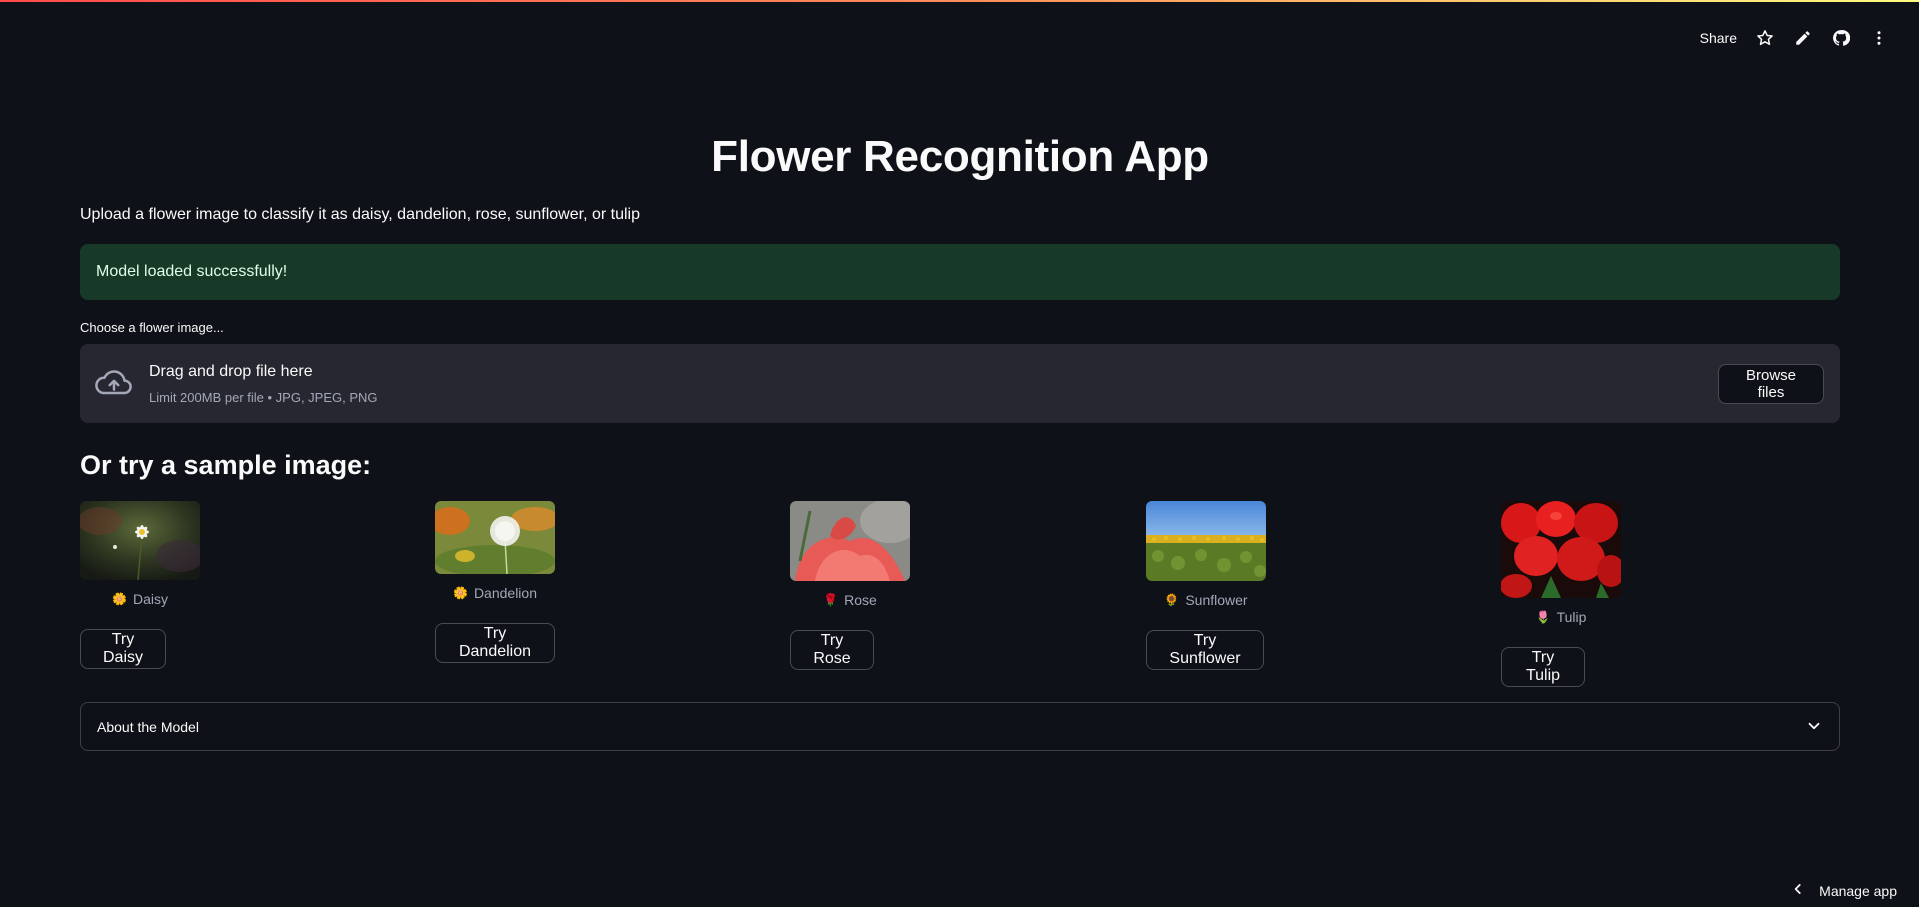  What do you see at coordinates (1771, 384) in the screenshot?
I see `browse-files-button: Browse files` at bounding box center [1771, 384].